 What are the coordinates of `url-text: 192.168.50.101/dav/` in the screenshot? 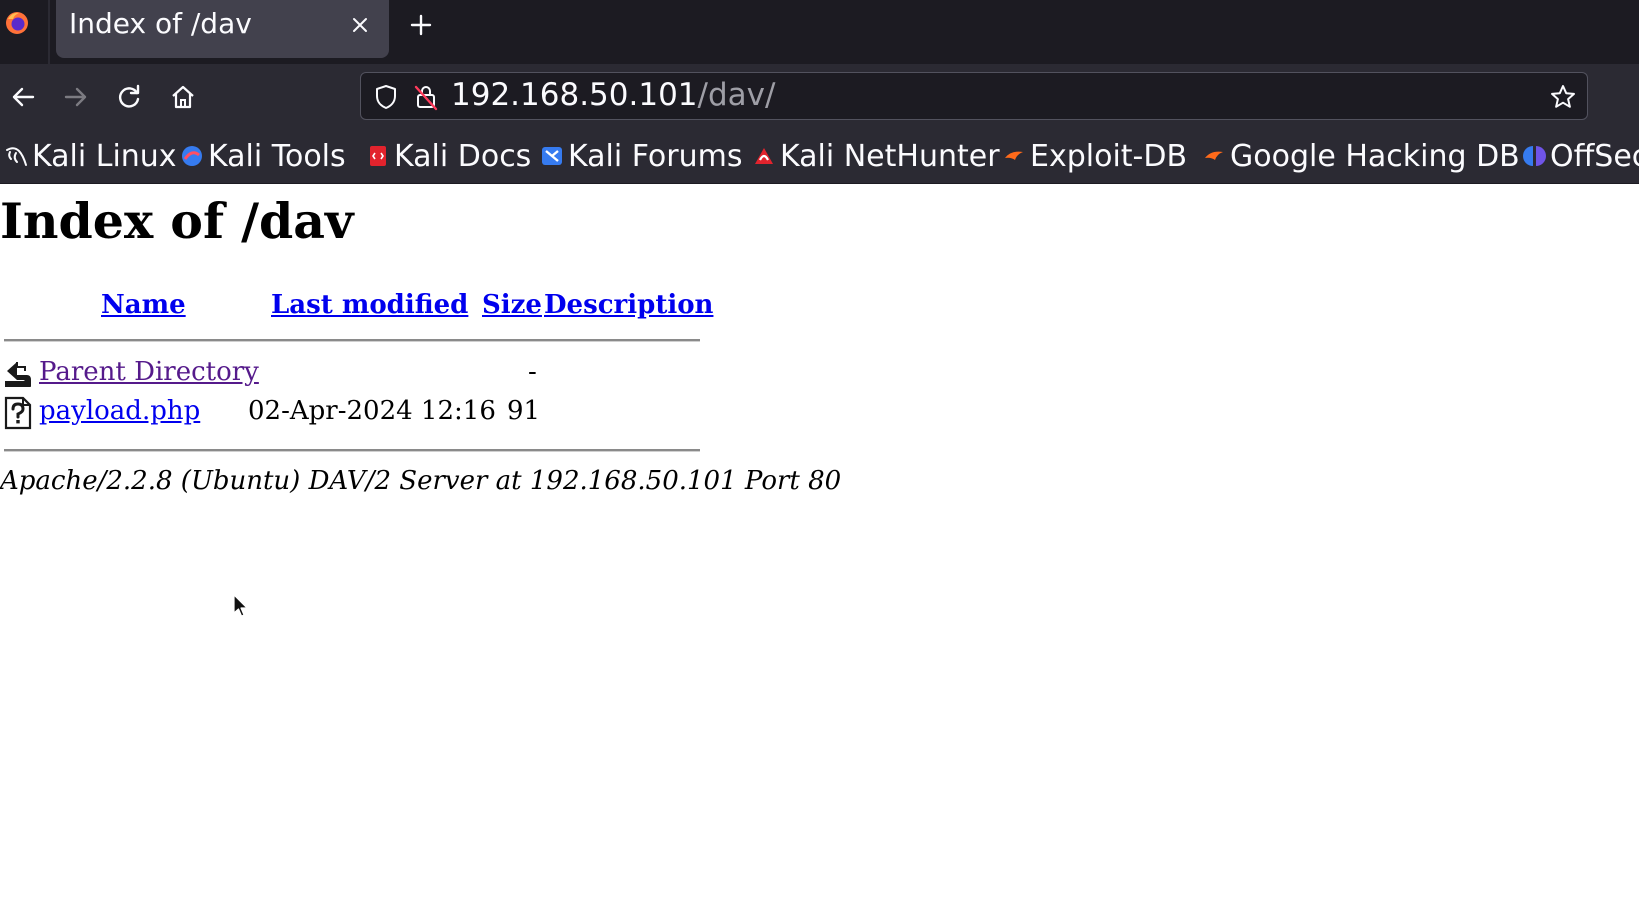 It's located at (613, 95).